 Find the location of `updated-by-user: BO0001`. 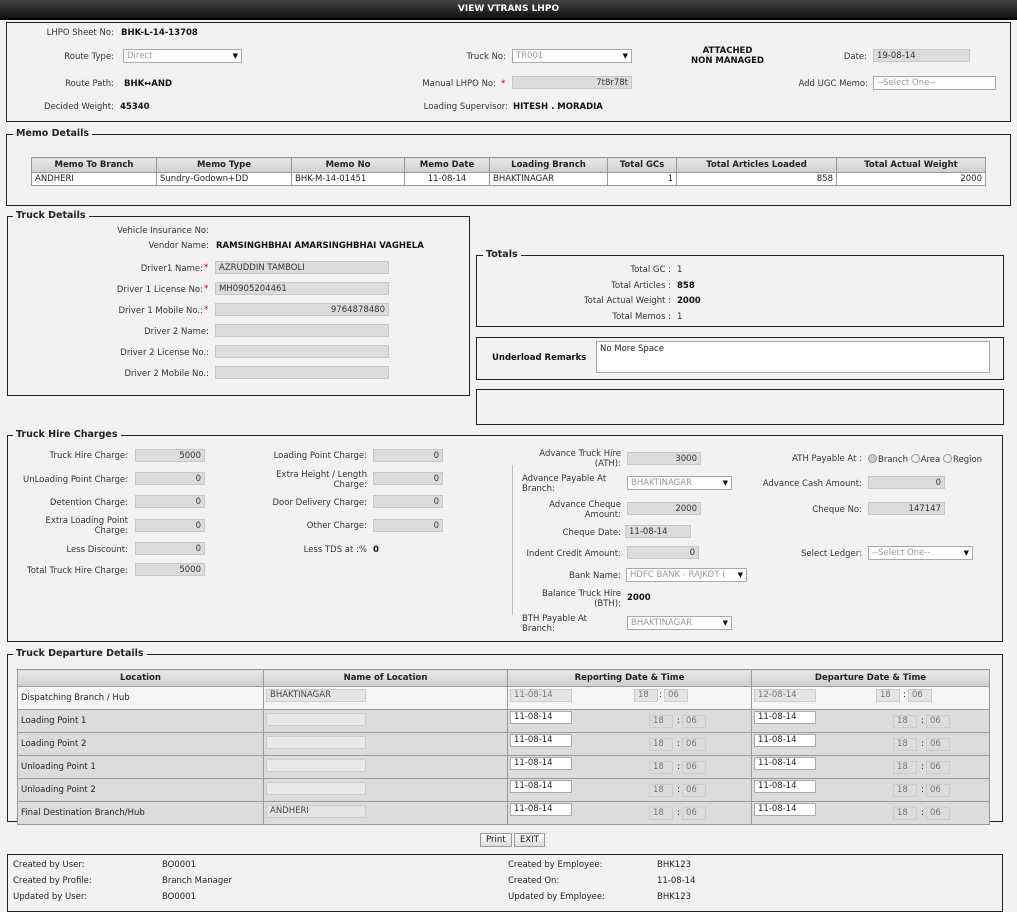

updated-by-user: BO0001 is located at coordinates (179, 897).